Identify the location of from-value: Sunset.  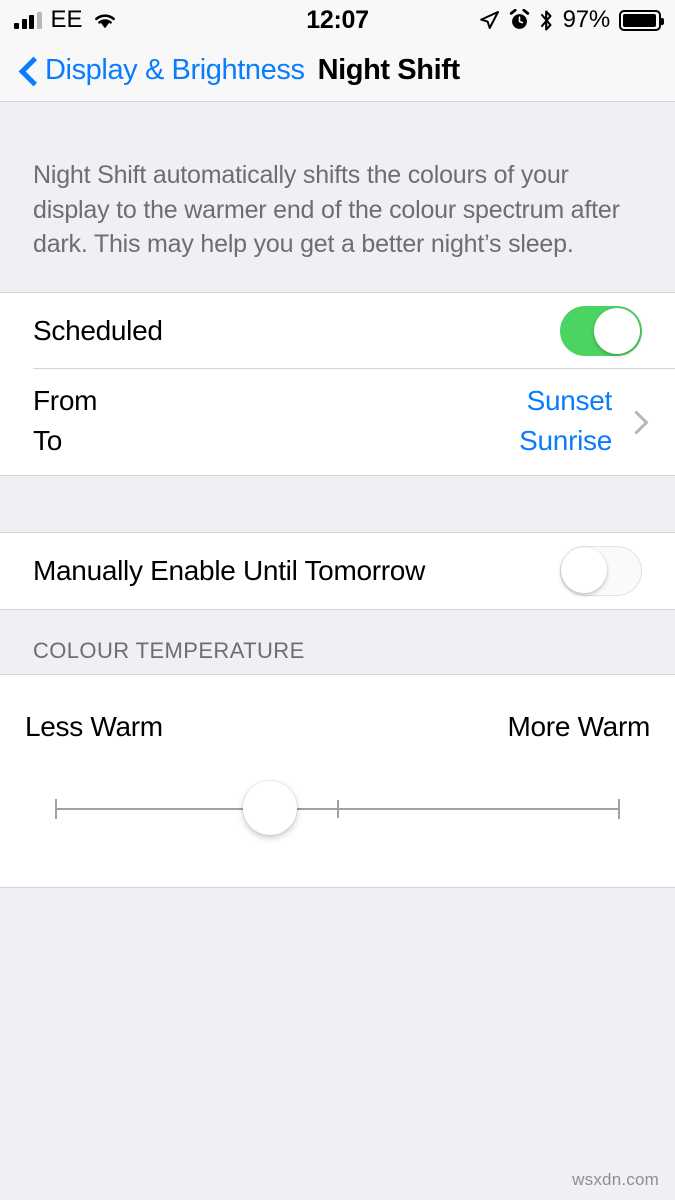
(569, 400).